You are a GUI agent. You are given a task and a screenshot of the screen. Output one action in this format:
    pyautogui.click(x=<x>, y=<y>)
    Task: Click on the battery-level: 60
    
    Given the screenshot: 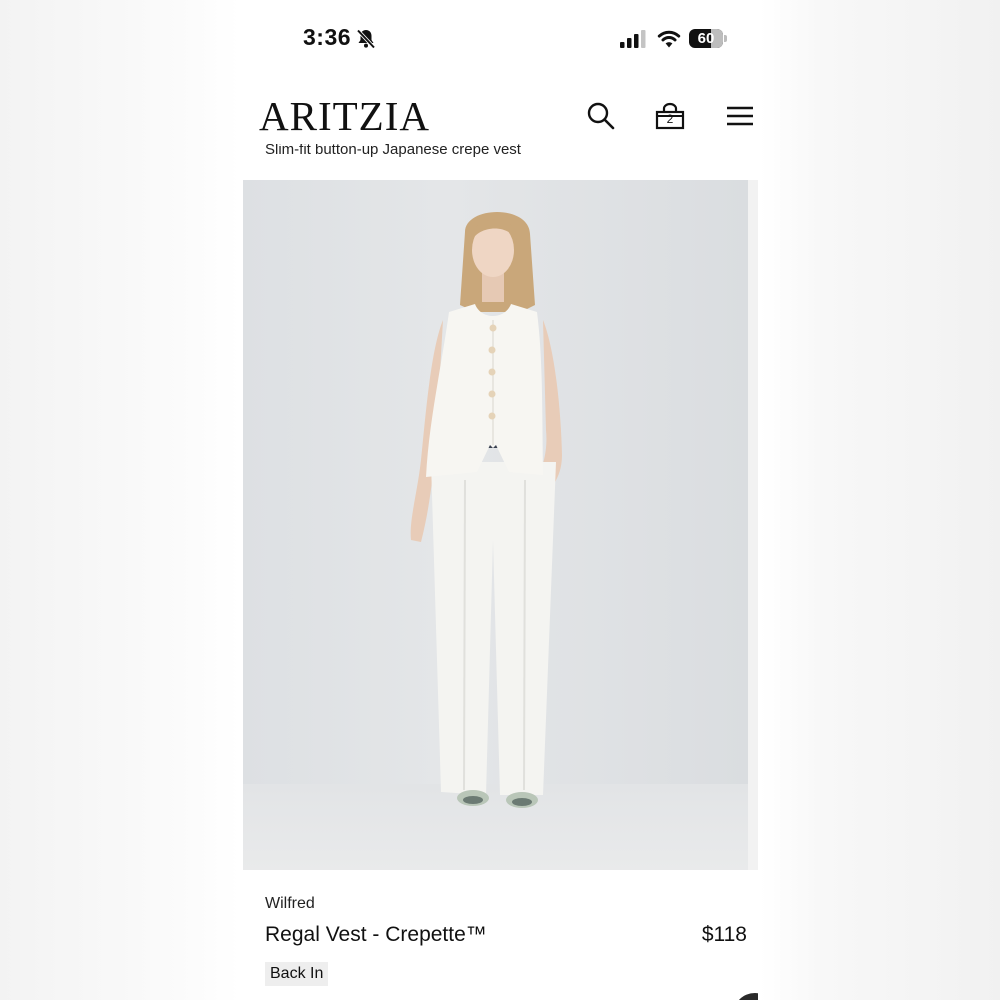 What is the action you would take?
    pyautogui.click(x=706, y=38)
    